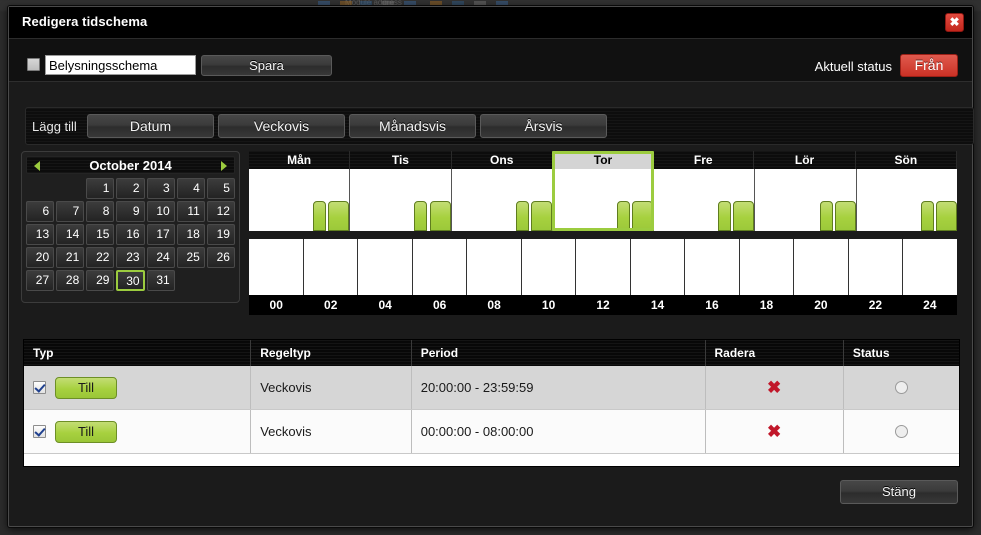 The height and width of the screenshot is (535, 981). I want to click on status-badge: Från, so click(929, 65).